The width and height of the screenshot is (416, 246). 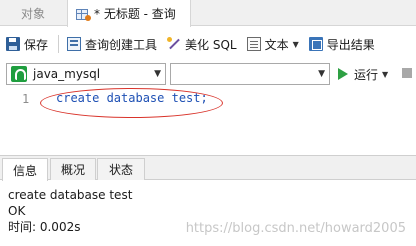 What do you see at coordinates (208, 168) in the screenshot?
I see `results-tab-strip: 信息 概况 状态` at bounding box center [208, 168].